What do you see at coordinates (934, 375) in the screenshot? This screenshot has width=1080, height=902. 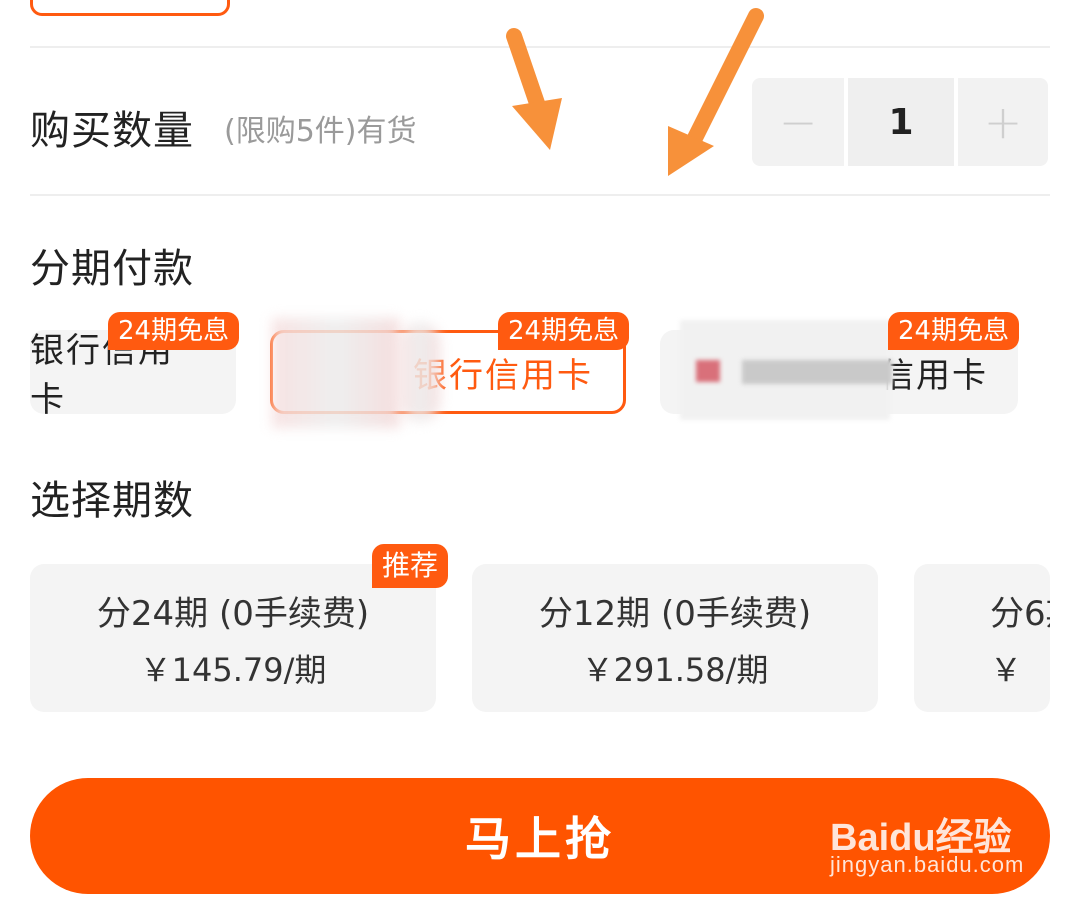 I see `bank-card-label: 信用卡` at bounding box center [934, 375].